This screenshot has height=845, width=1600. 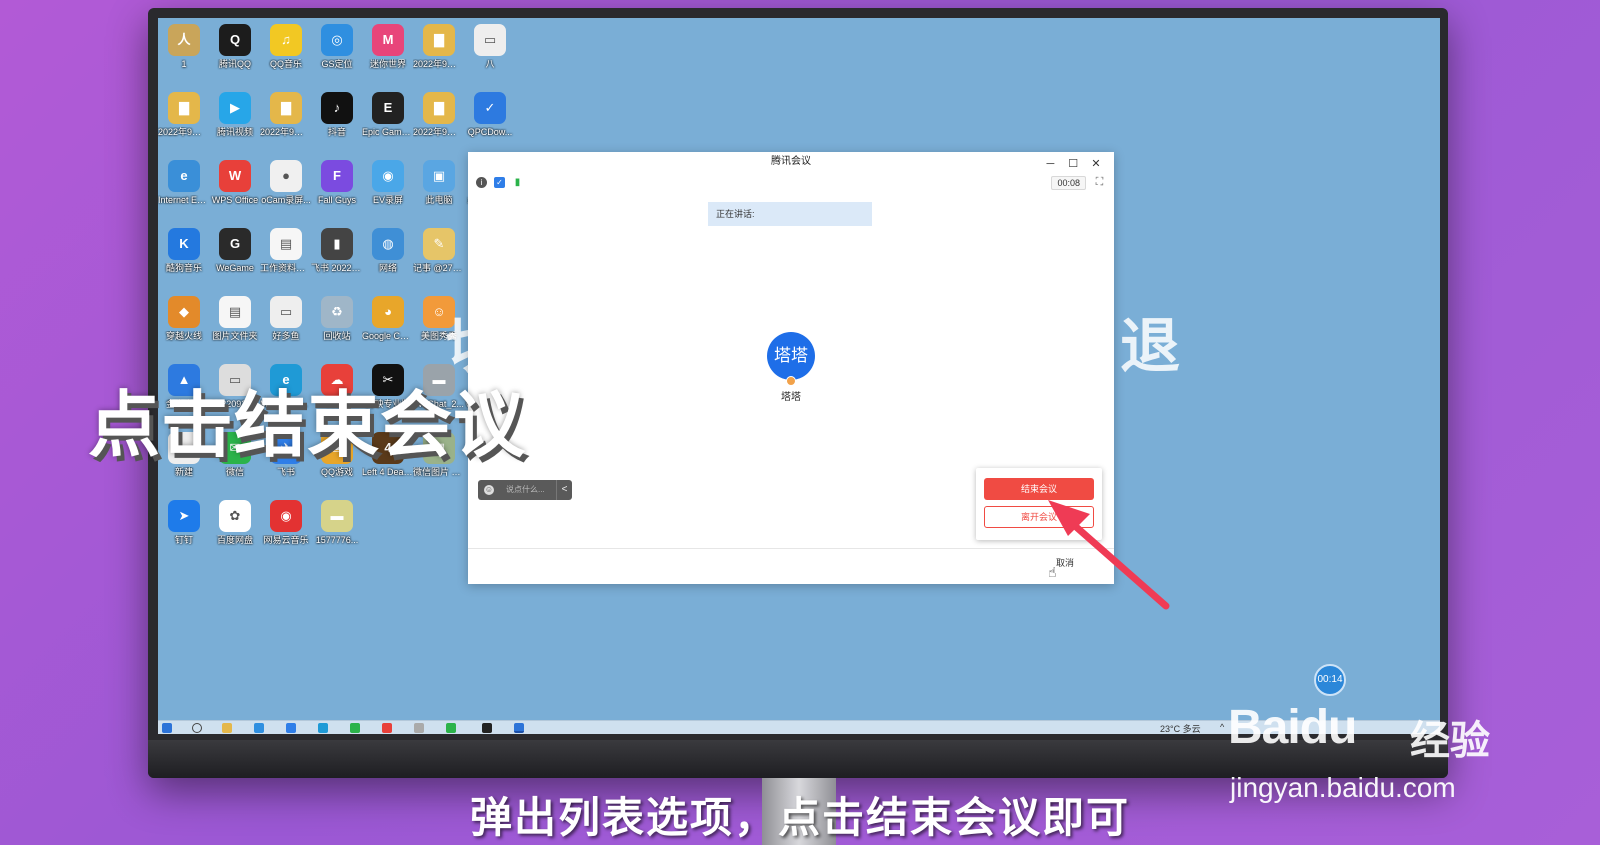 I want to click on desktop-icon: ▭ 八, so click(x=490, y=47).